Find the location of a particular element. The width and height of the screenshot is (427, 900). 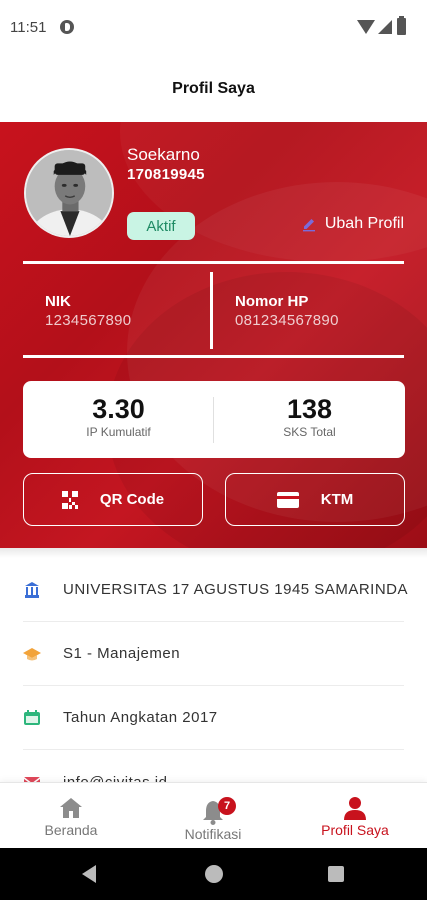

nav-label-home: Beranda is located at coordinates (71, 830).